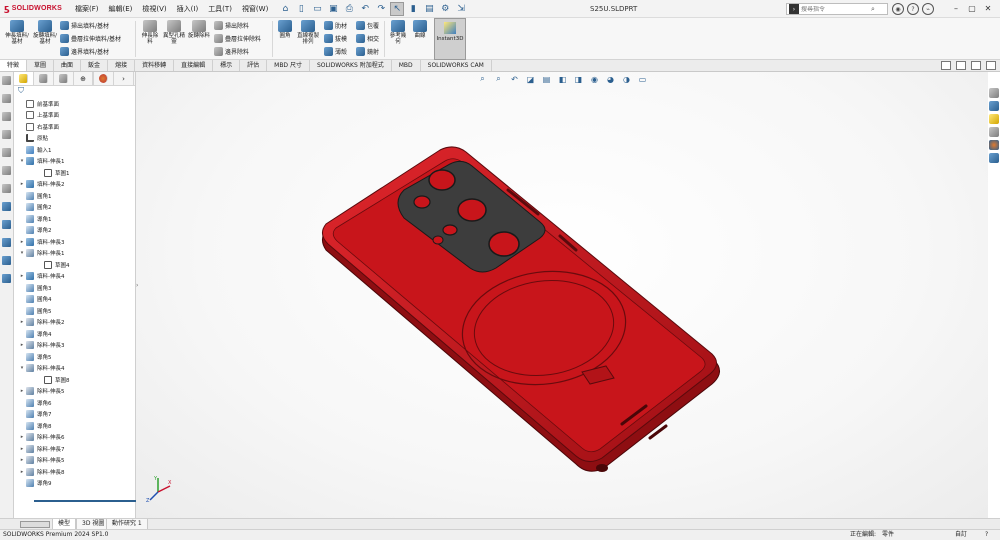 The width and height of the screenshot is (1000, 540). Describe the element at coordinates (994, 158) in the screenshot. I see `custom-properties-icon` at that location.